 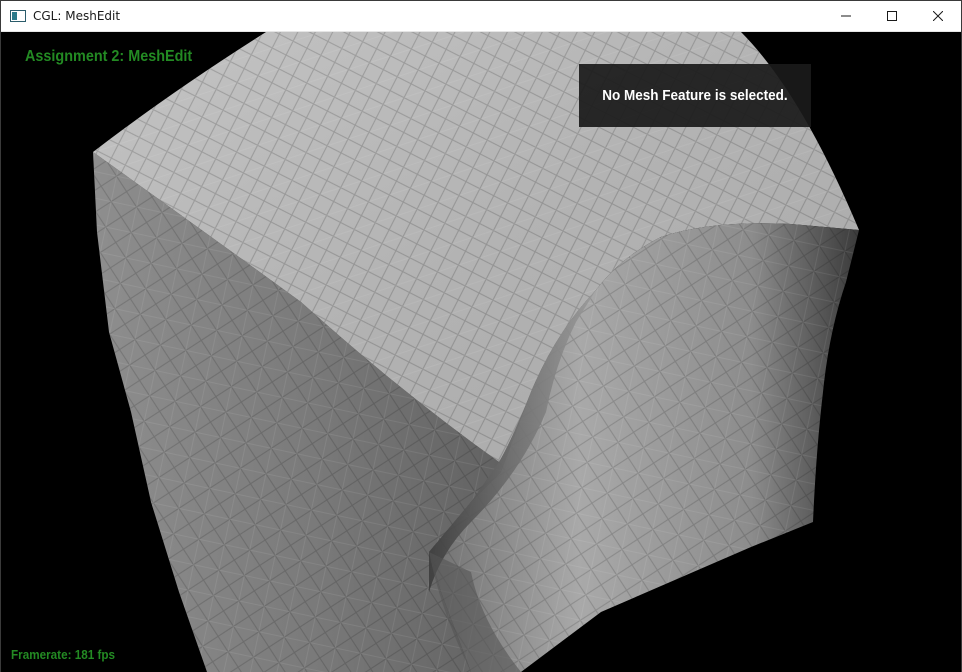 I want to click on close-icon, so click(x=938, y=16).